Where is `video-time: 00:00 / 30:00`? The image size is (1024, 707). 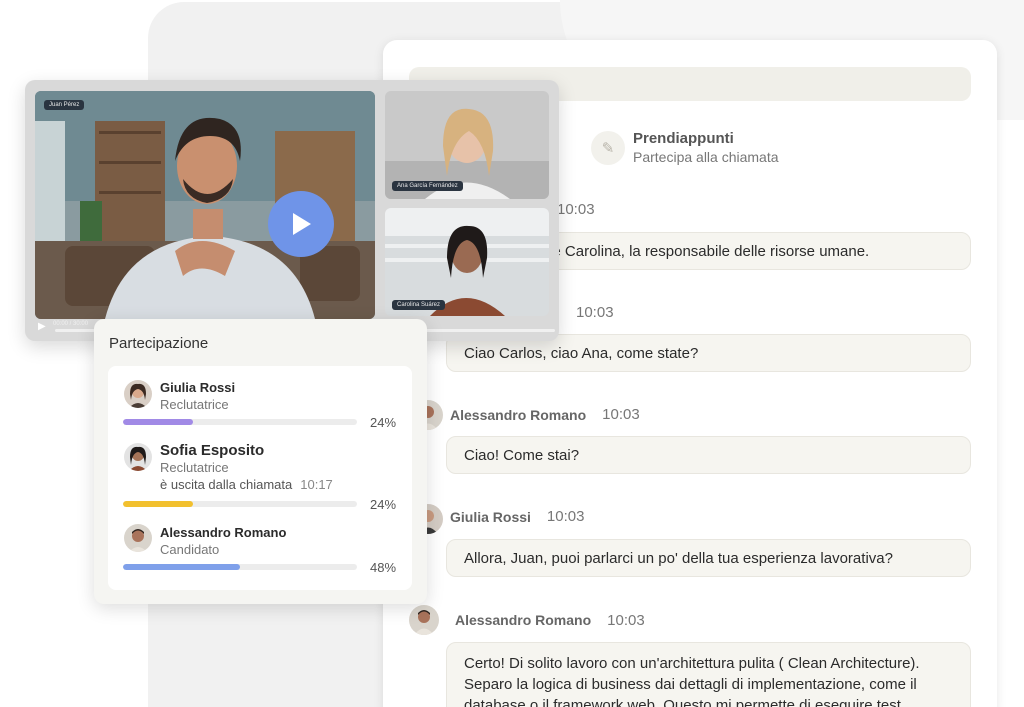
video-time: 00:00 / 30:00 is located at coordinates (71, 324).